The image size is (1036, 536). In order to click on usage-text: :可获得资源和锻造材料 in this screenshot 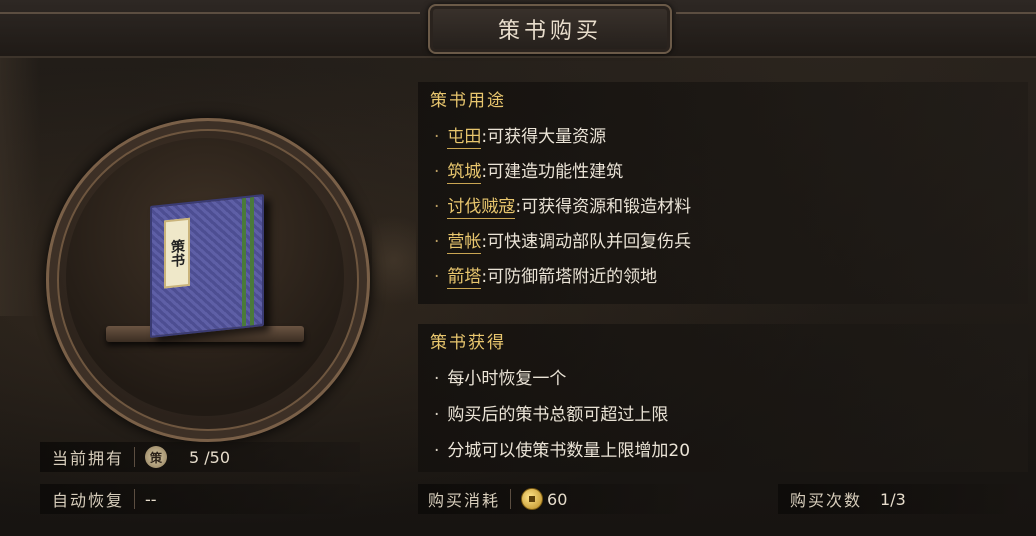, I will do `click(603, 207)`.